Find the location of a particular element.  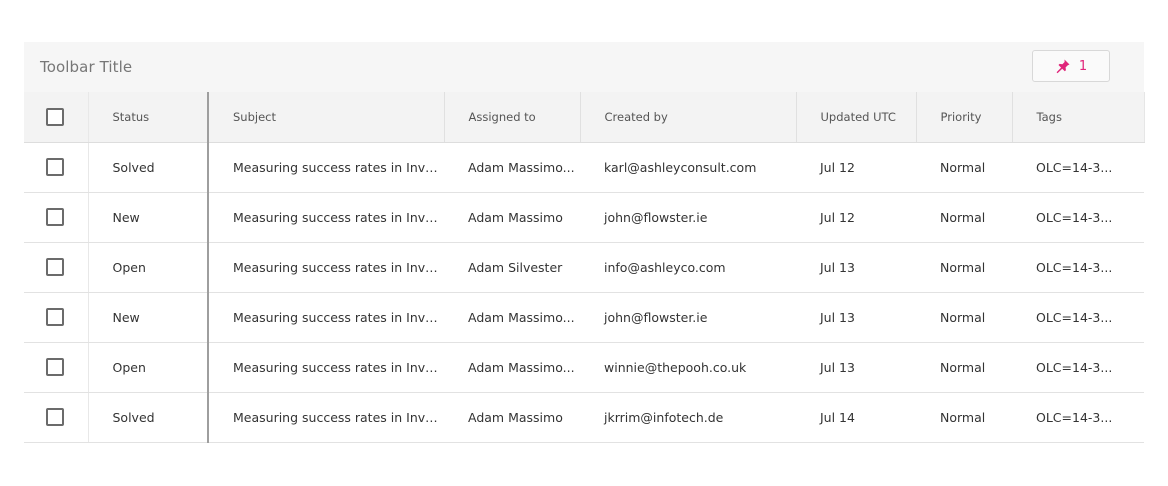

select-all-checkbox is located at coordinates (55, 116).